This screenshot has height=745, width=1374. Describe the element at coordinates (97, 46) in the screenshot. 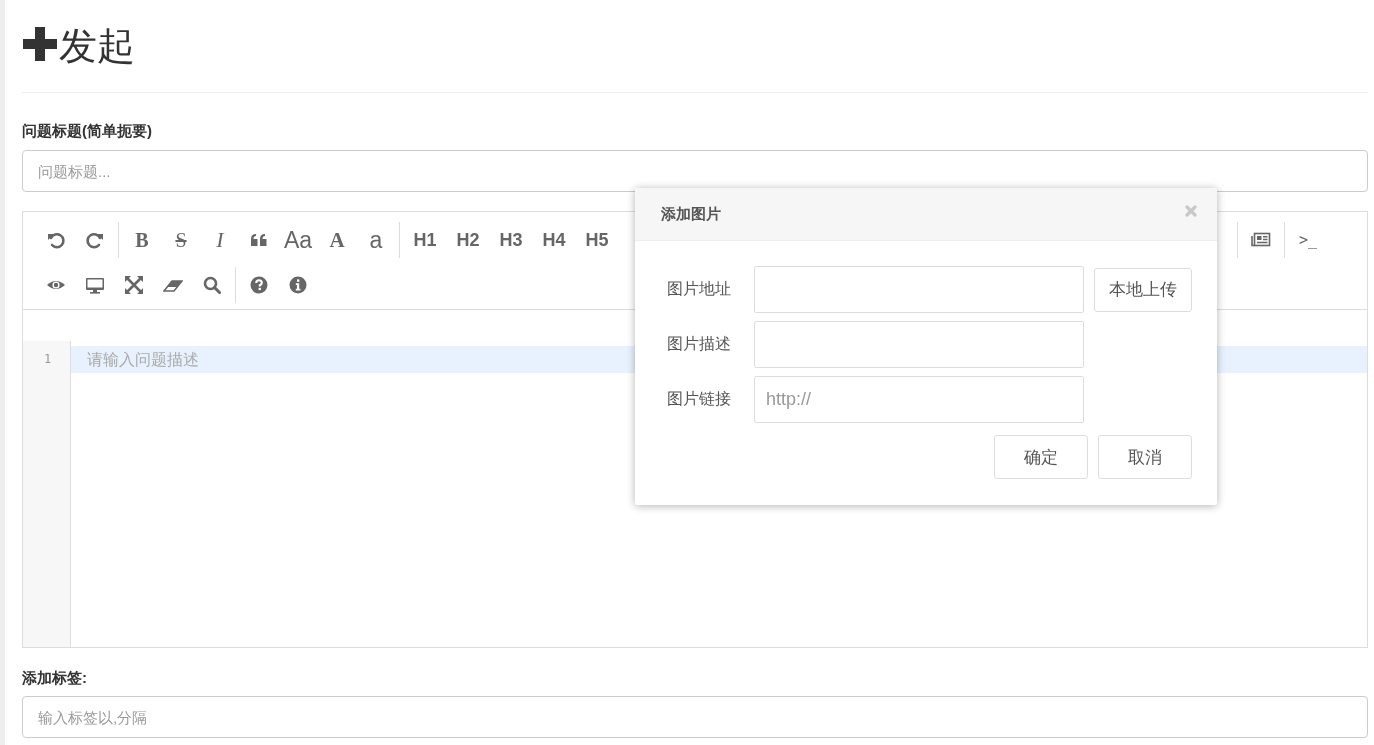

I see `page-title: 发起` at that location.